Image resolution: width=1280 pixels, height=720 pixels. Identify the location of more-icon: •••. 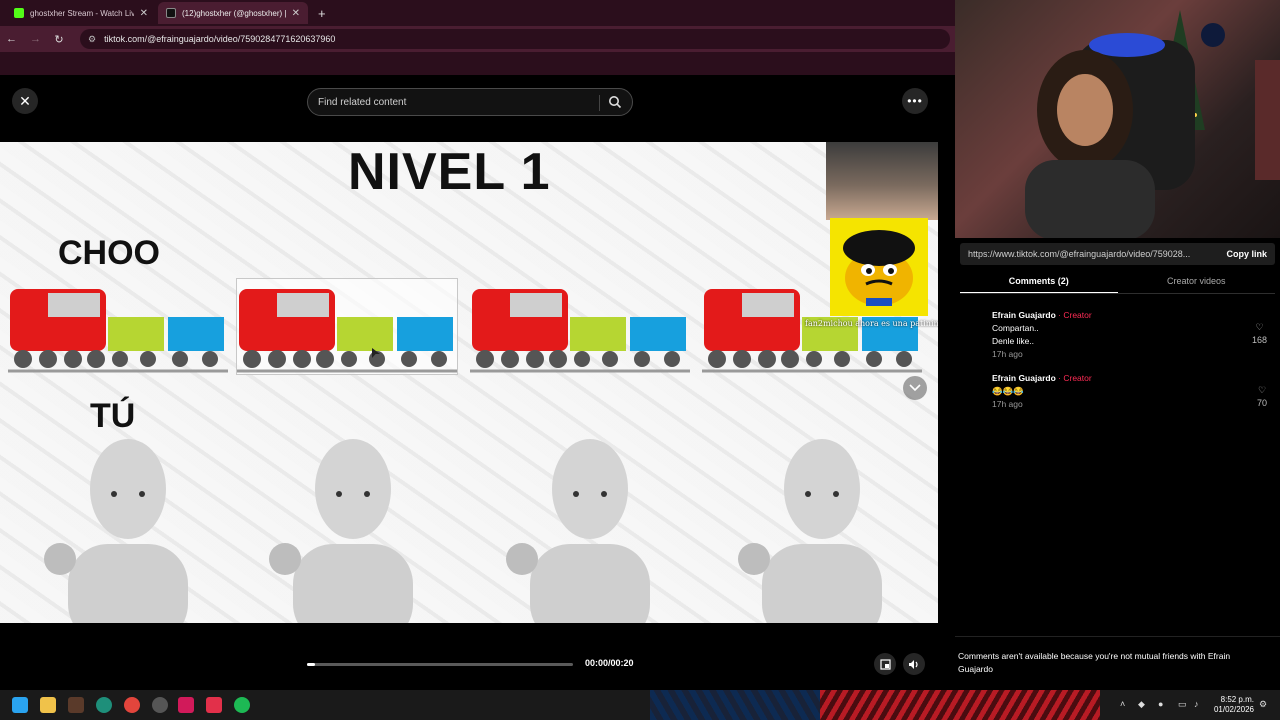
(915, 101).